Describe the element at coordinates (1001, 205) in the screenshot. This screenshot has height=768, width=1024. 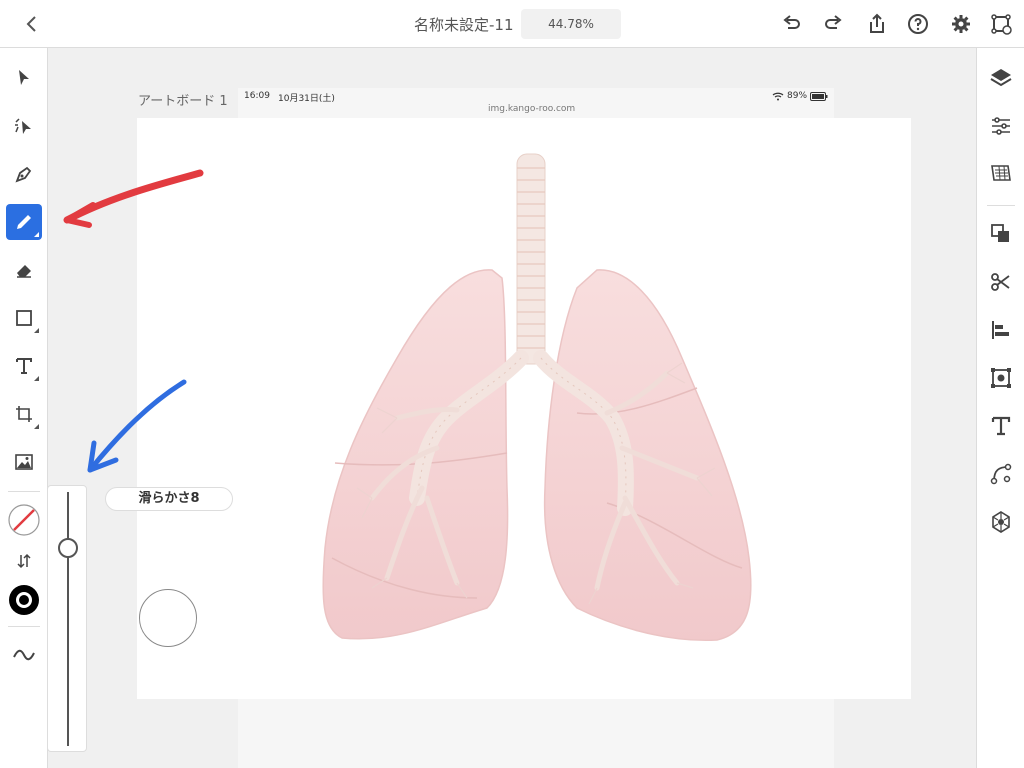
I see `panel-divider` at that location.